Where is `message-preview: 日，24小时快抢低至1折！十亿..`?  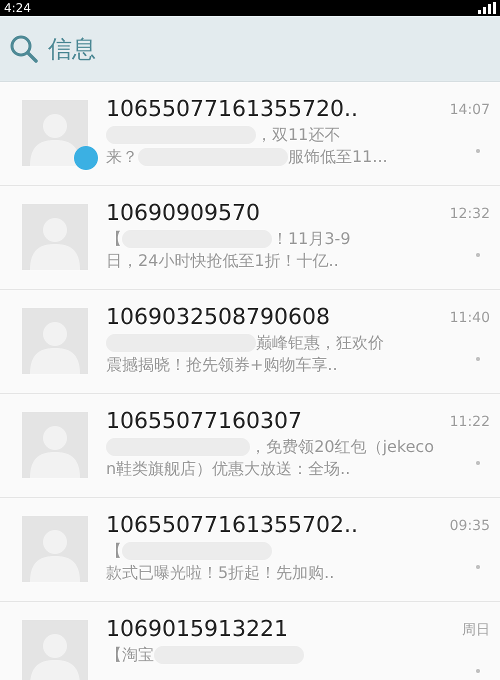
message-preview: 日，24小时快抢低至1折！十亿.. is located at coordinates (222, 261).